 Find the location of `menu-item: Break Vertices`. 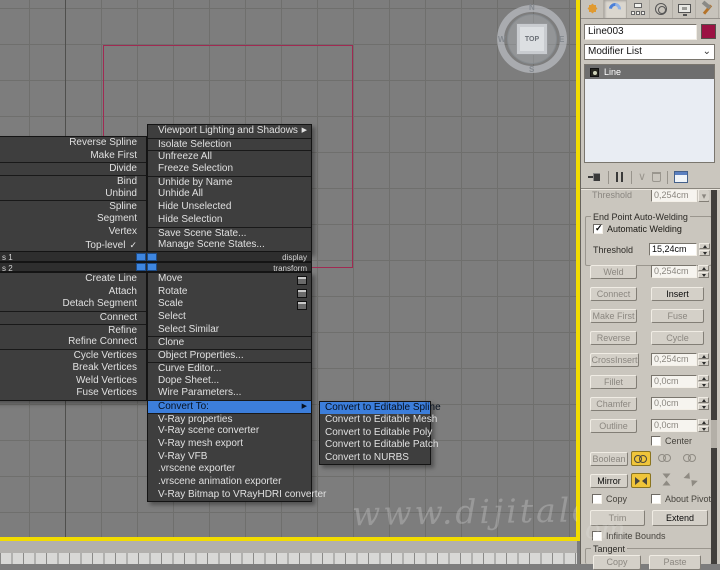

menu-item: Break Vertices is located at coordinates (73, 368).